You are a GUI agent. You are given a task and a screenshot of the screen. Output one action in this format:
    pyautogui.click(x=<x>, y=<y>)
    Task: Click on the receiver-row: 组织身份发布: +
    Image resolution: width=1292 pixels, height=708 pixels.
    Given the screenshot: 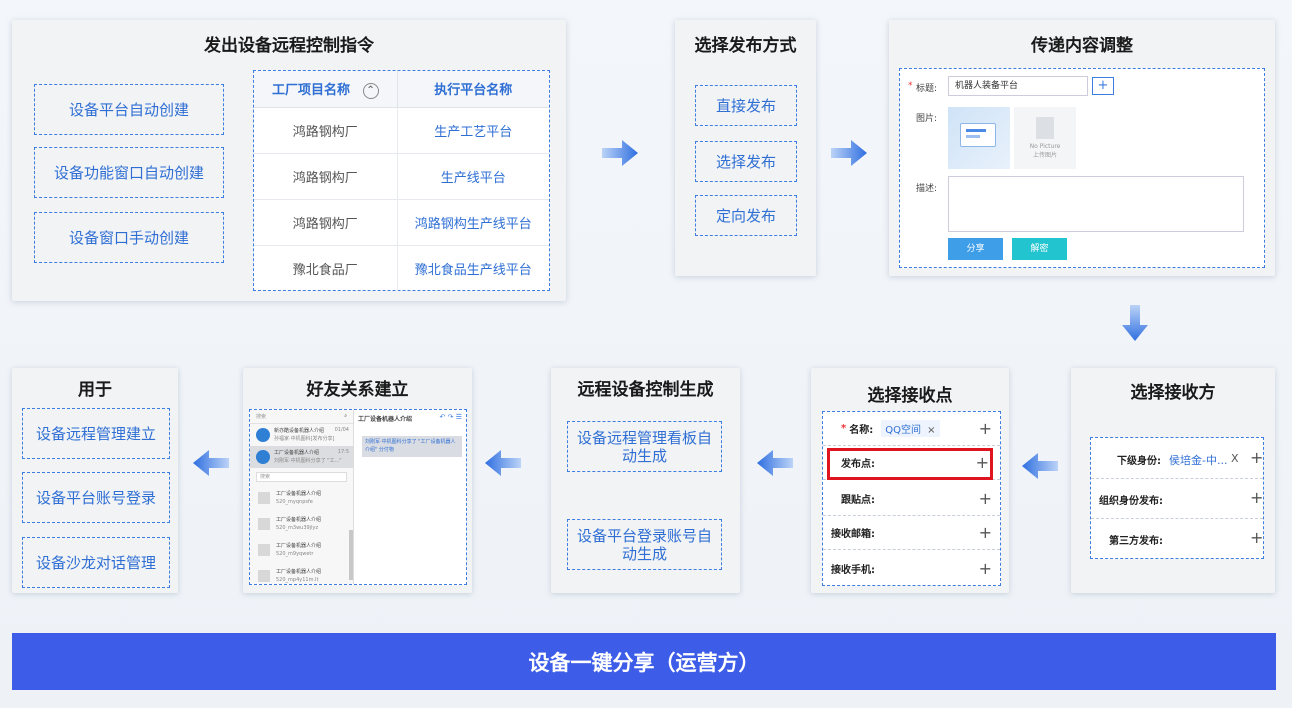 What is the action you would take?
    pyautogui.click(x=1177, y=499)
    